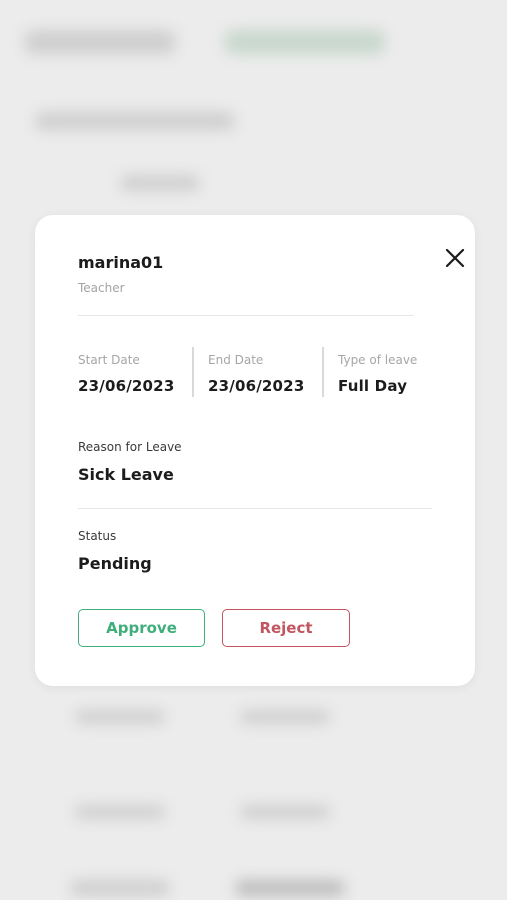  I want to click on close-button, so click(455, 258).